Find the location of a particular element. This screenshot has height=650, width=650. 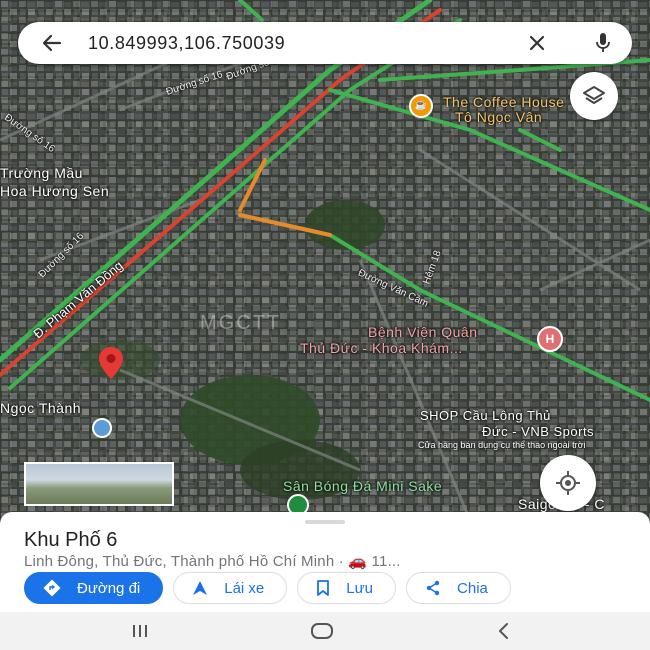

poi-truong-name-1: Trường Mầu is located at coordinates (41, 173).